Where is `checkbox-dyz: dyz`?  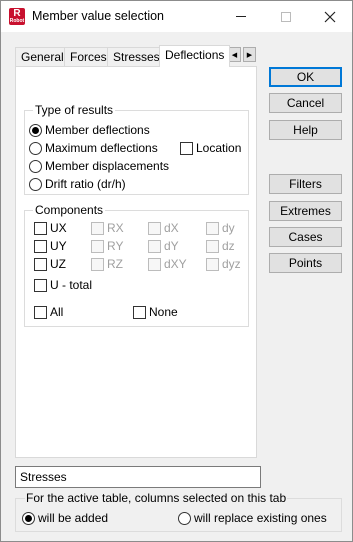 checkbox-dyz: dyz is located at coordinates (223, 264).